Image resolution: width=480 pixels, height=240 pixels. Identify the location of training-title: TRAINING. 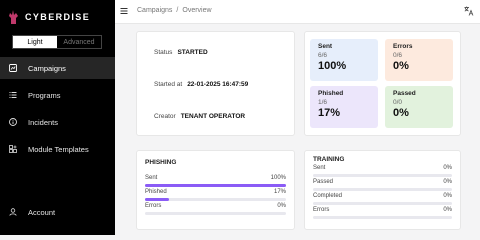
(329, 159).